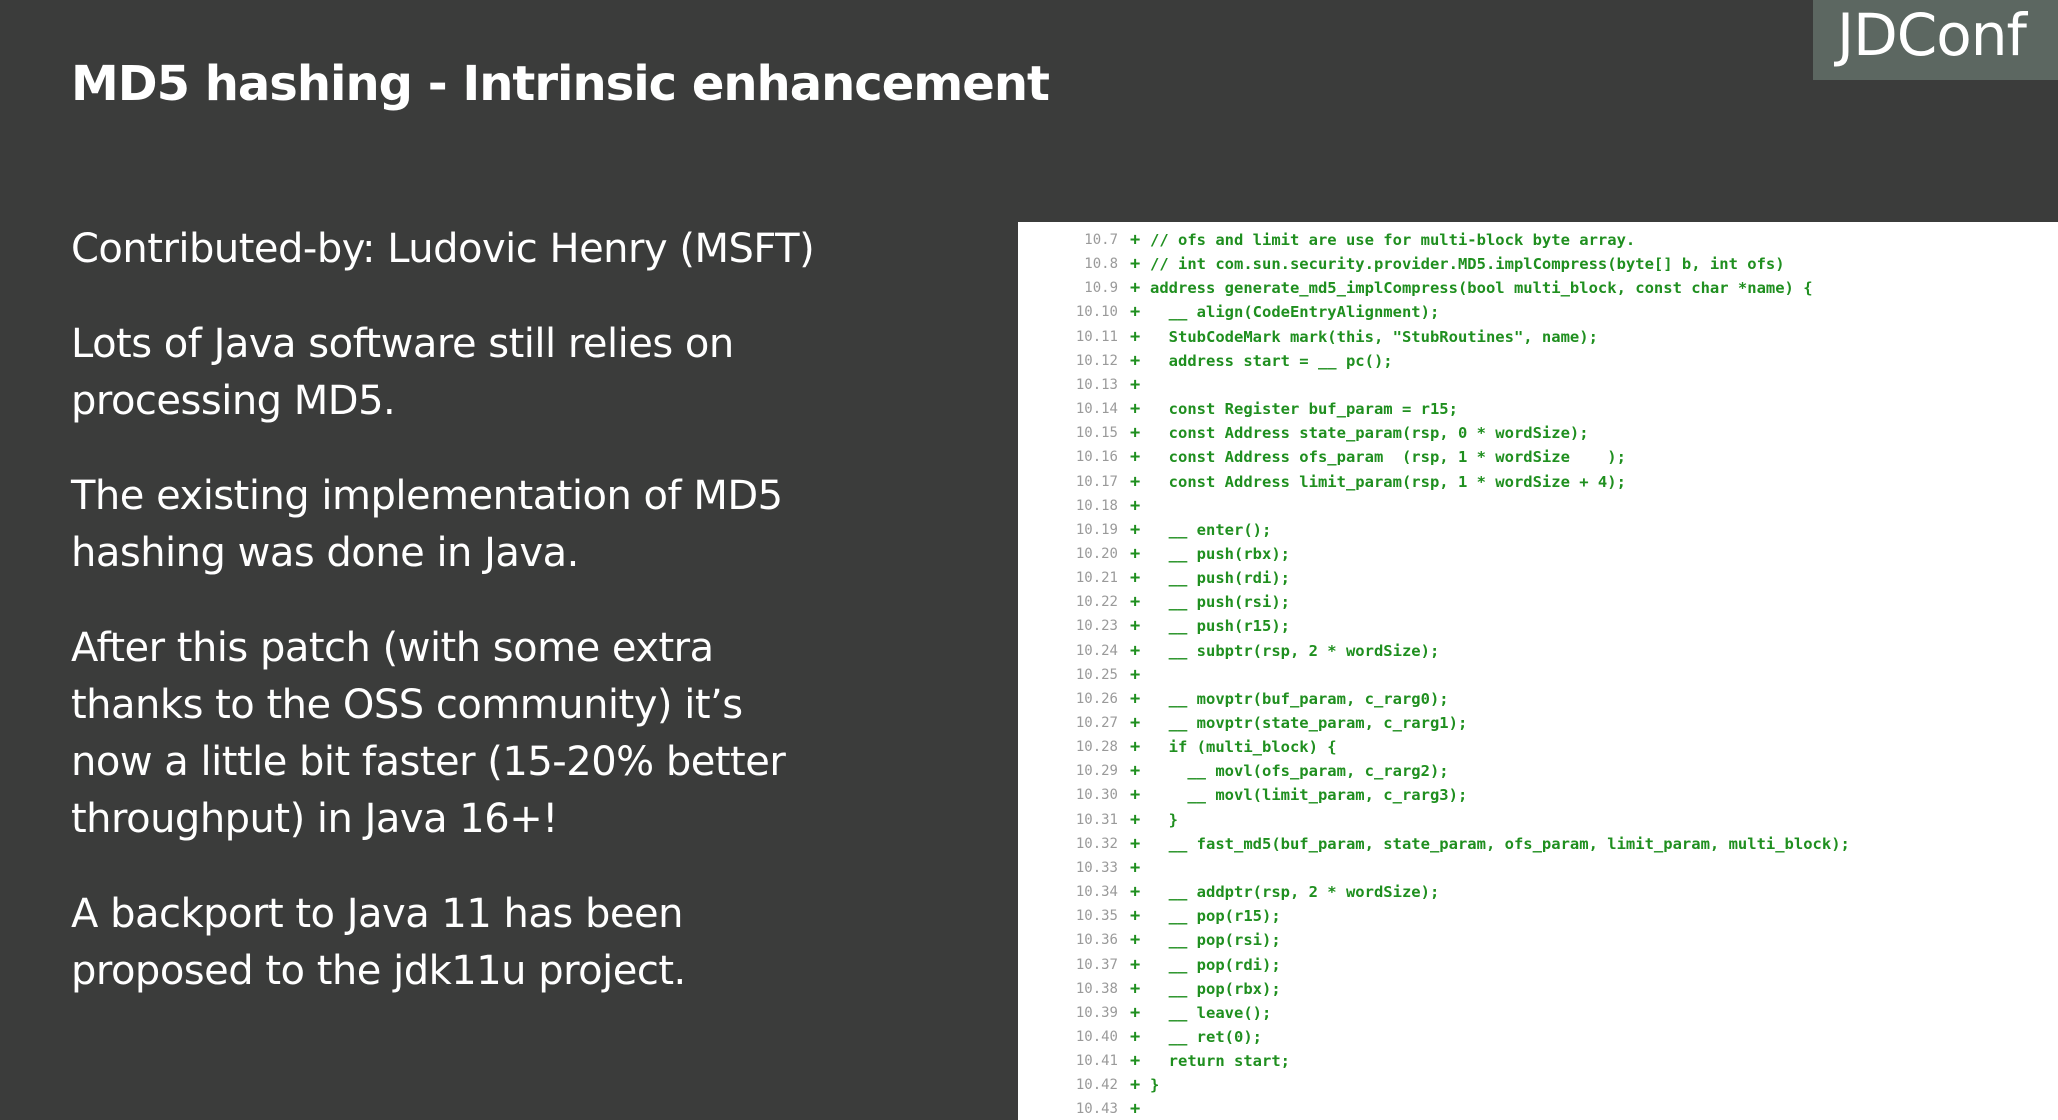 The height and width of the screenshot is (1120, 2058). I want to click on line-number: 10.14, so click(1096, 409).